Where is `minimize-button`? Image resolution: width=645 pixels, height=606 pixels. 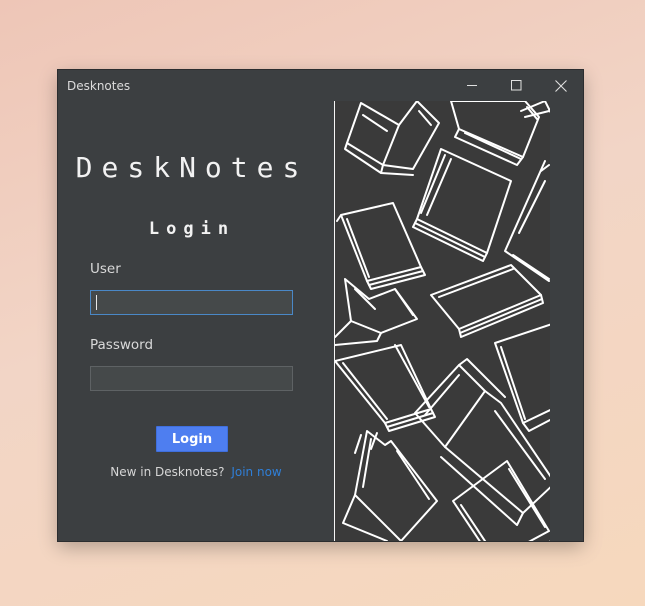 minimize-button is located at coordinates (472, 85).